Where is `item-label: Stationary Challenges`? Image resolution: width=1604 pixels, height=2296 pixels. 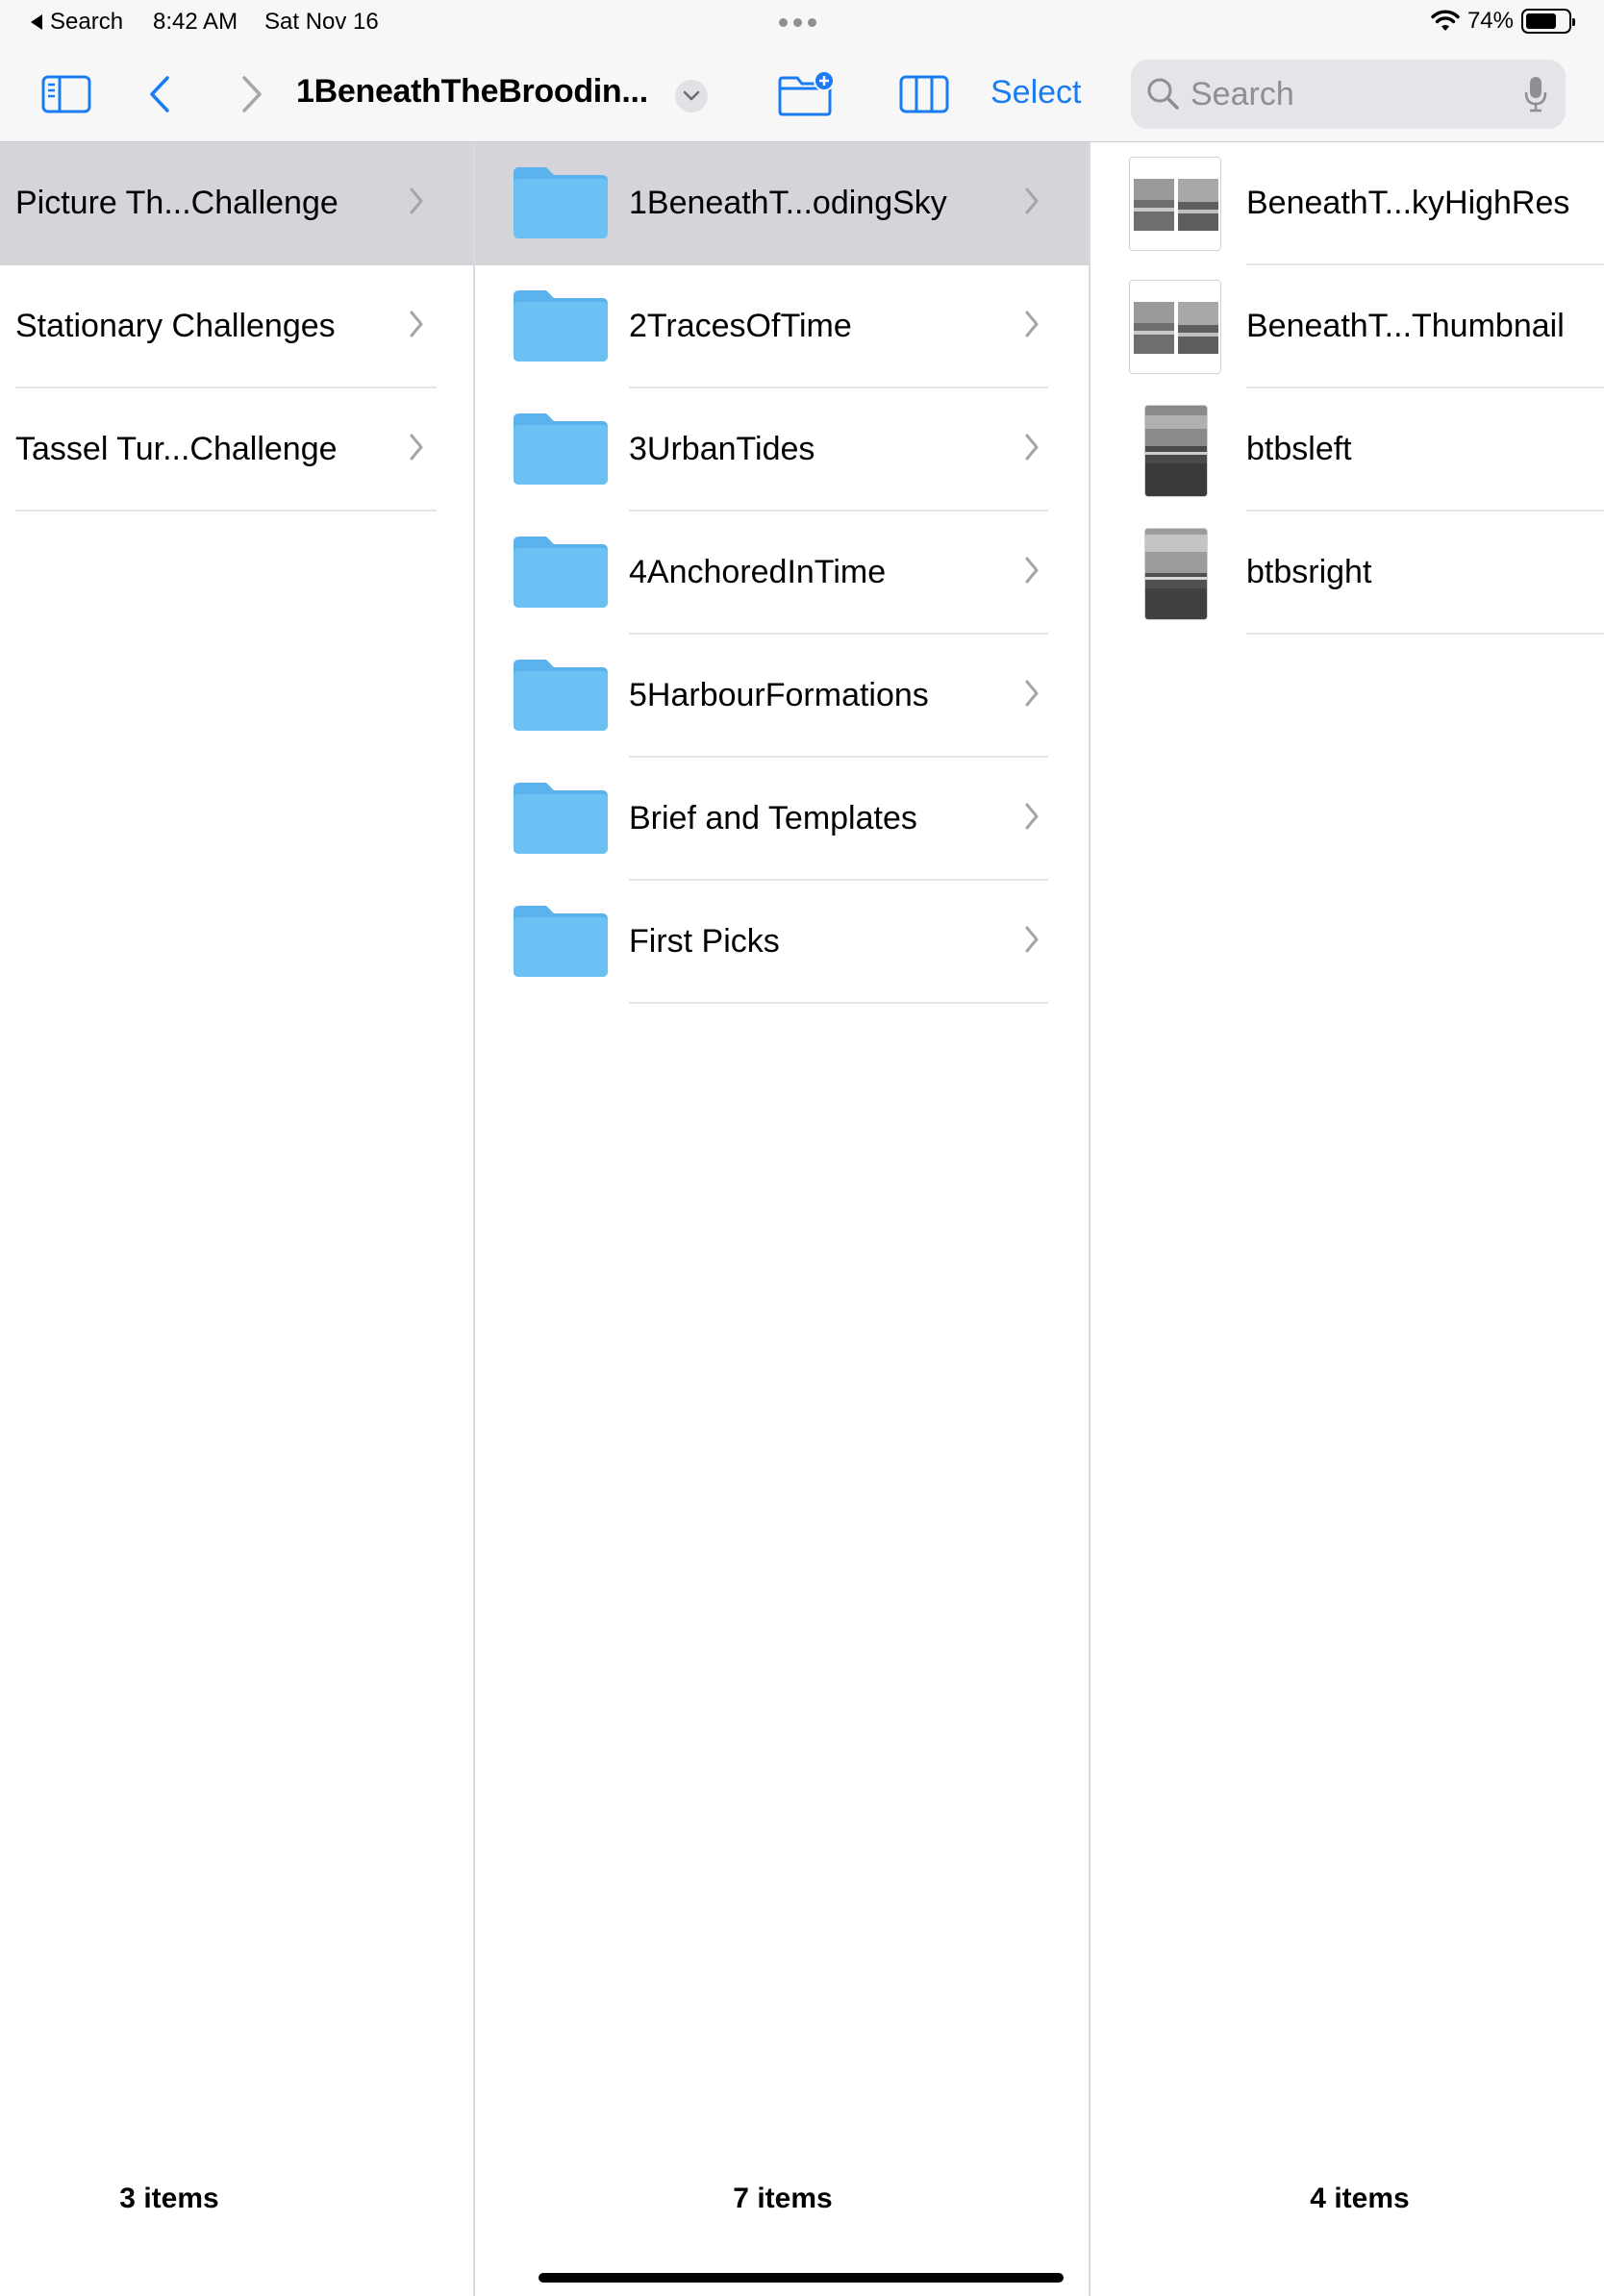 item-label: Stationary Challenges is located at coordinates (175, 326).